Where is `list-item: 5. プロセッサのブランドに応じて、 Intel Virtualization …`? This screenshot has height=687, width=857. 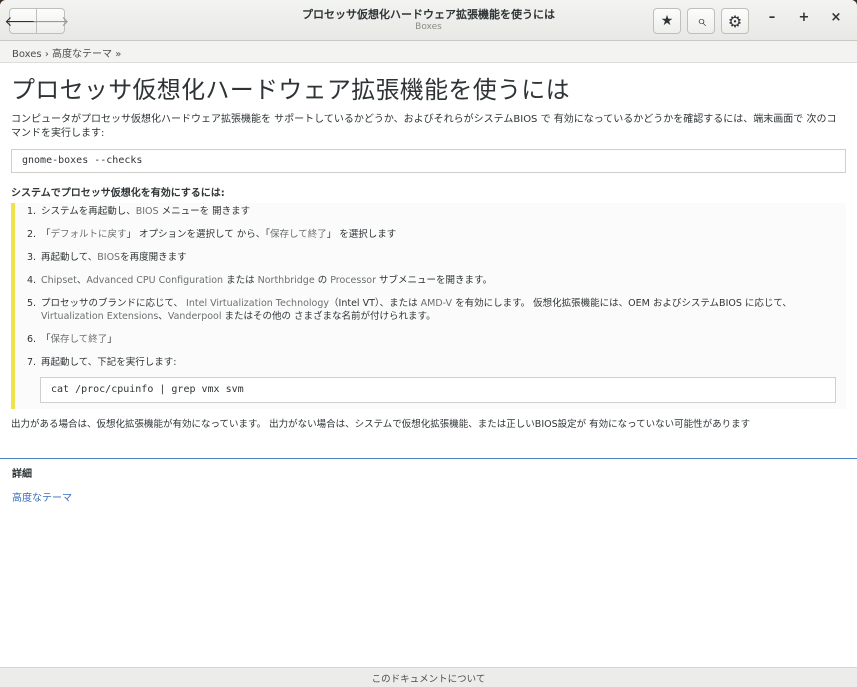 list-item: 5. プロセッサのブランドに応じて、 Intel Virtualization … is located at coordinates (409, 310).